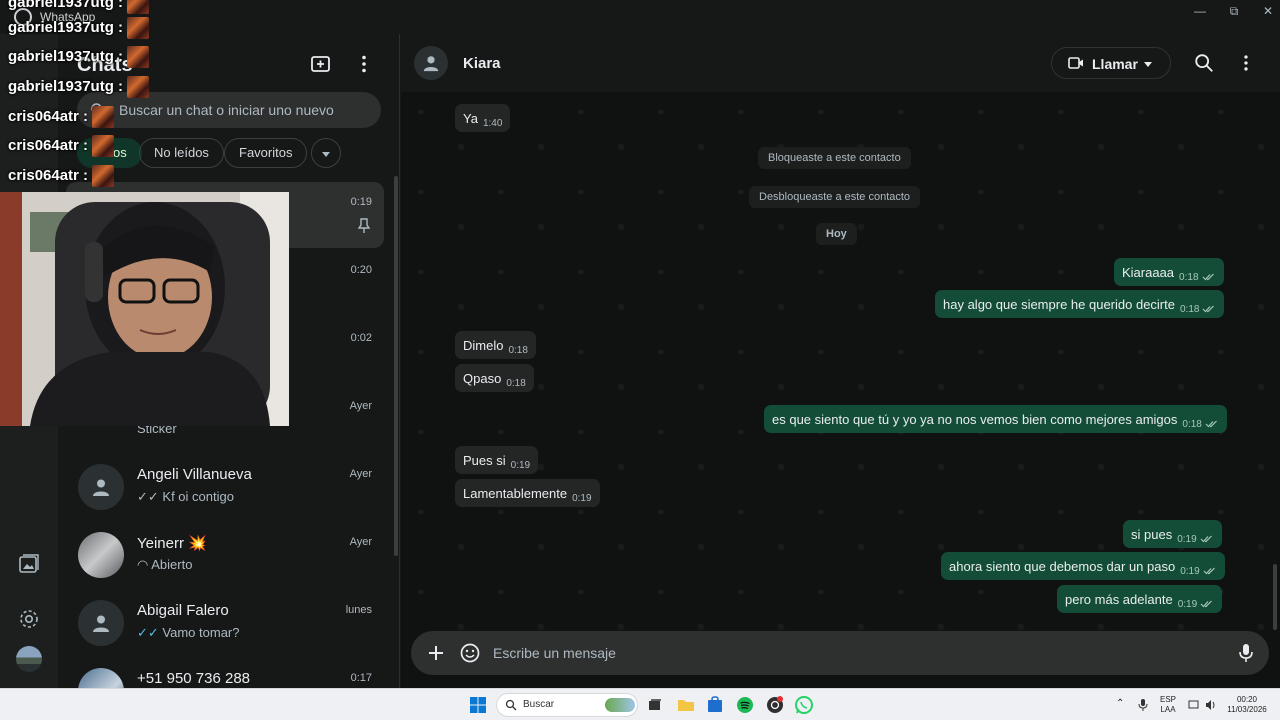 This screenshot has height=720, width=1280. What do you see at coordinates (194, 474) in the screenshot?
I see `chat-name: Angeli Villanueva` at bounding box center [194, 474].